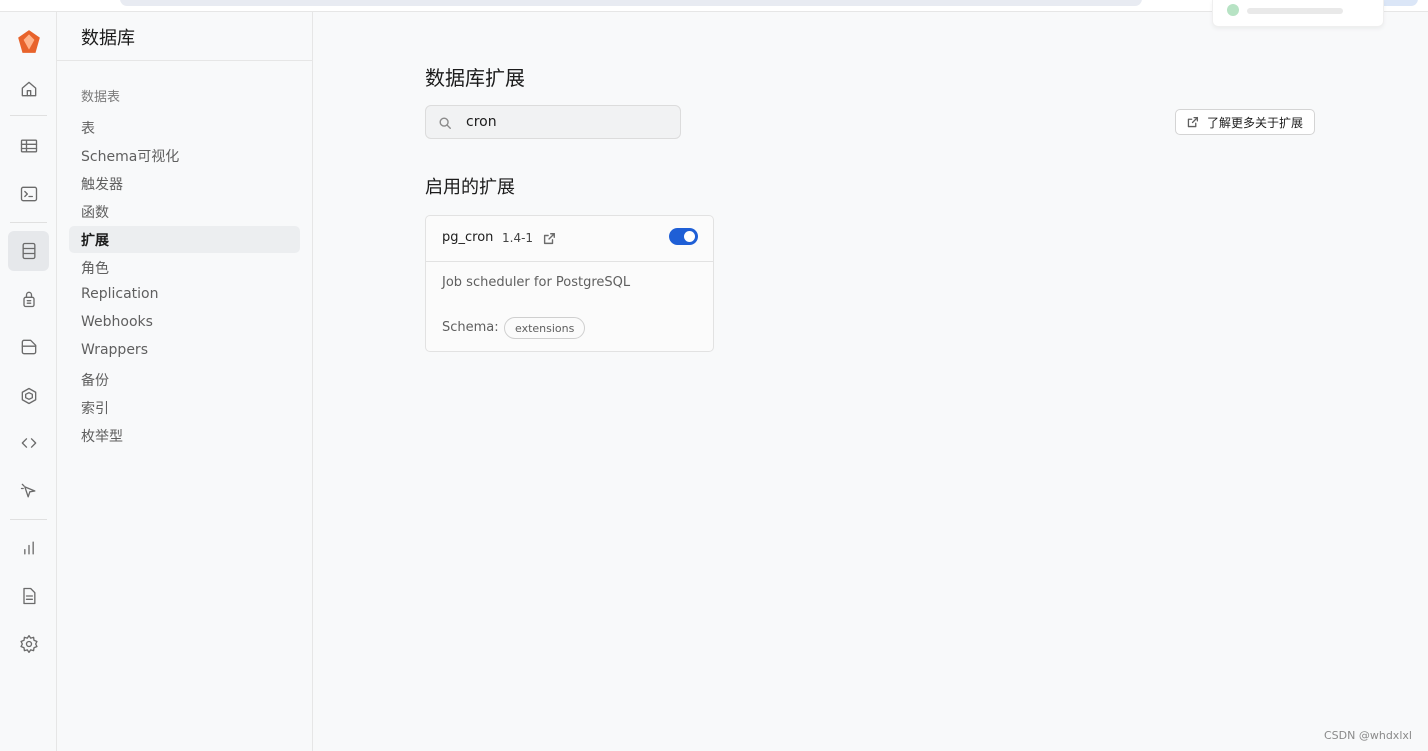 This screenshot has width=1428, height=751. I want to click on extension-enabled-toggle, so click(683, 236).